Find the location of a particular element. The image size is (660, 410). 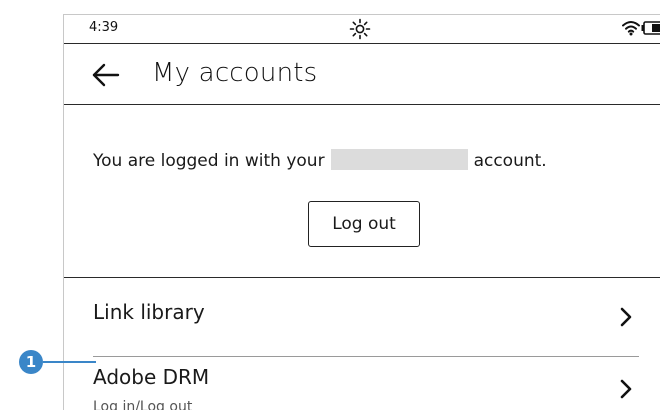

battery-icon is located at coordinates (650, 28).